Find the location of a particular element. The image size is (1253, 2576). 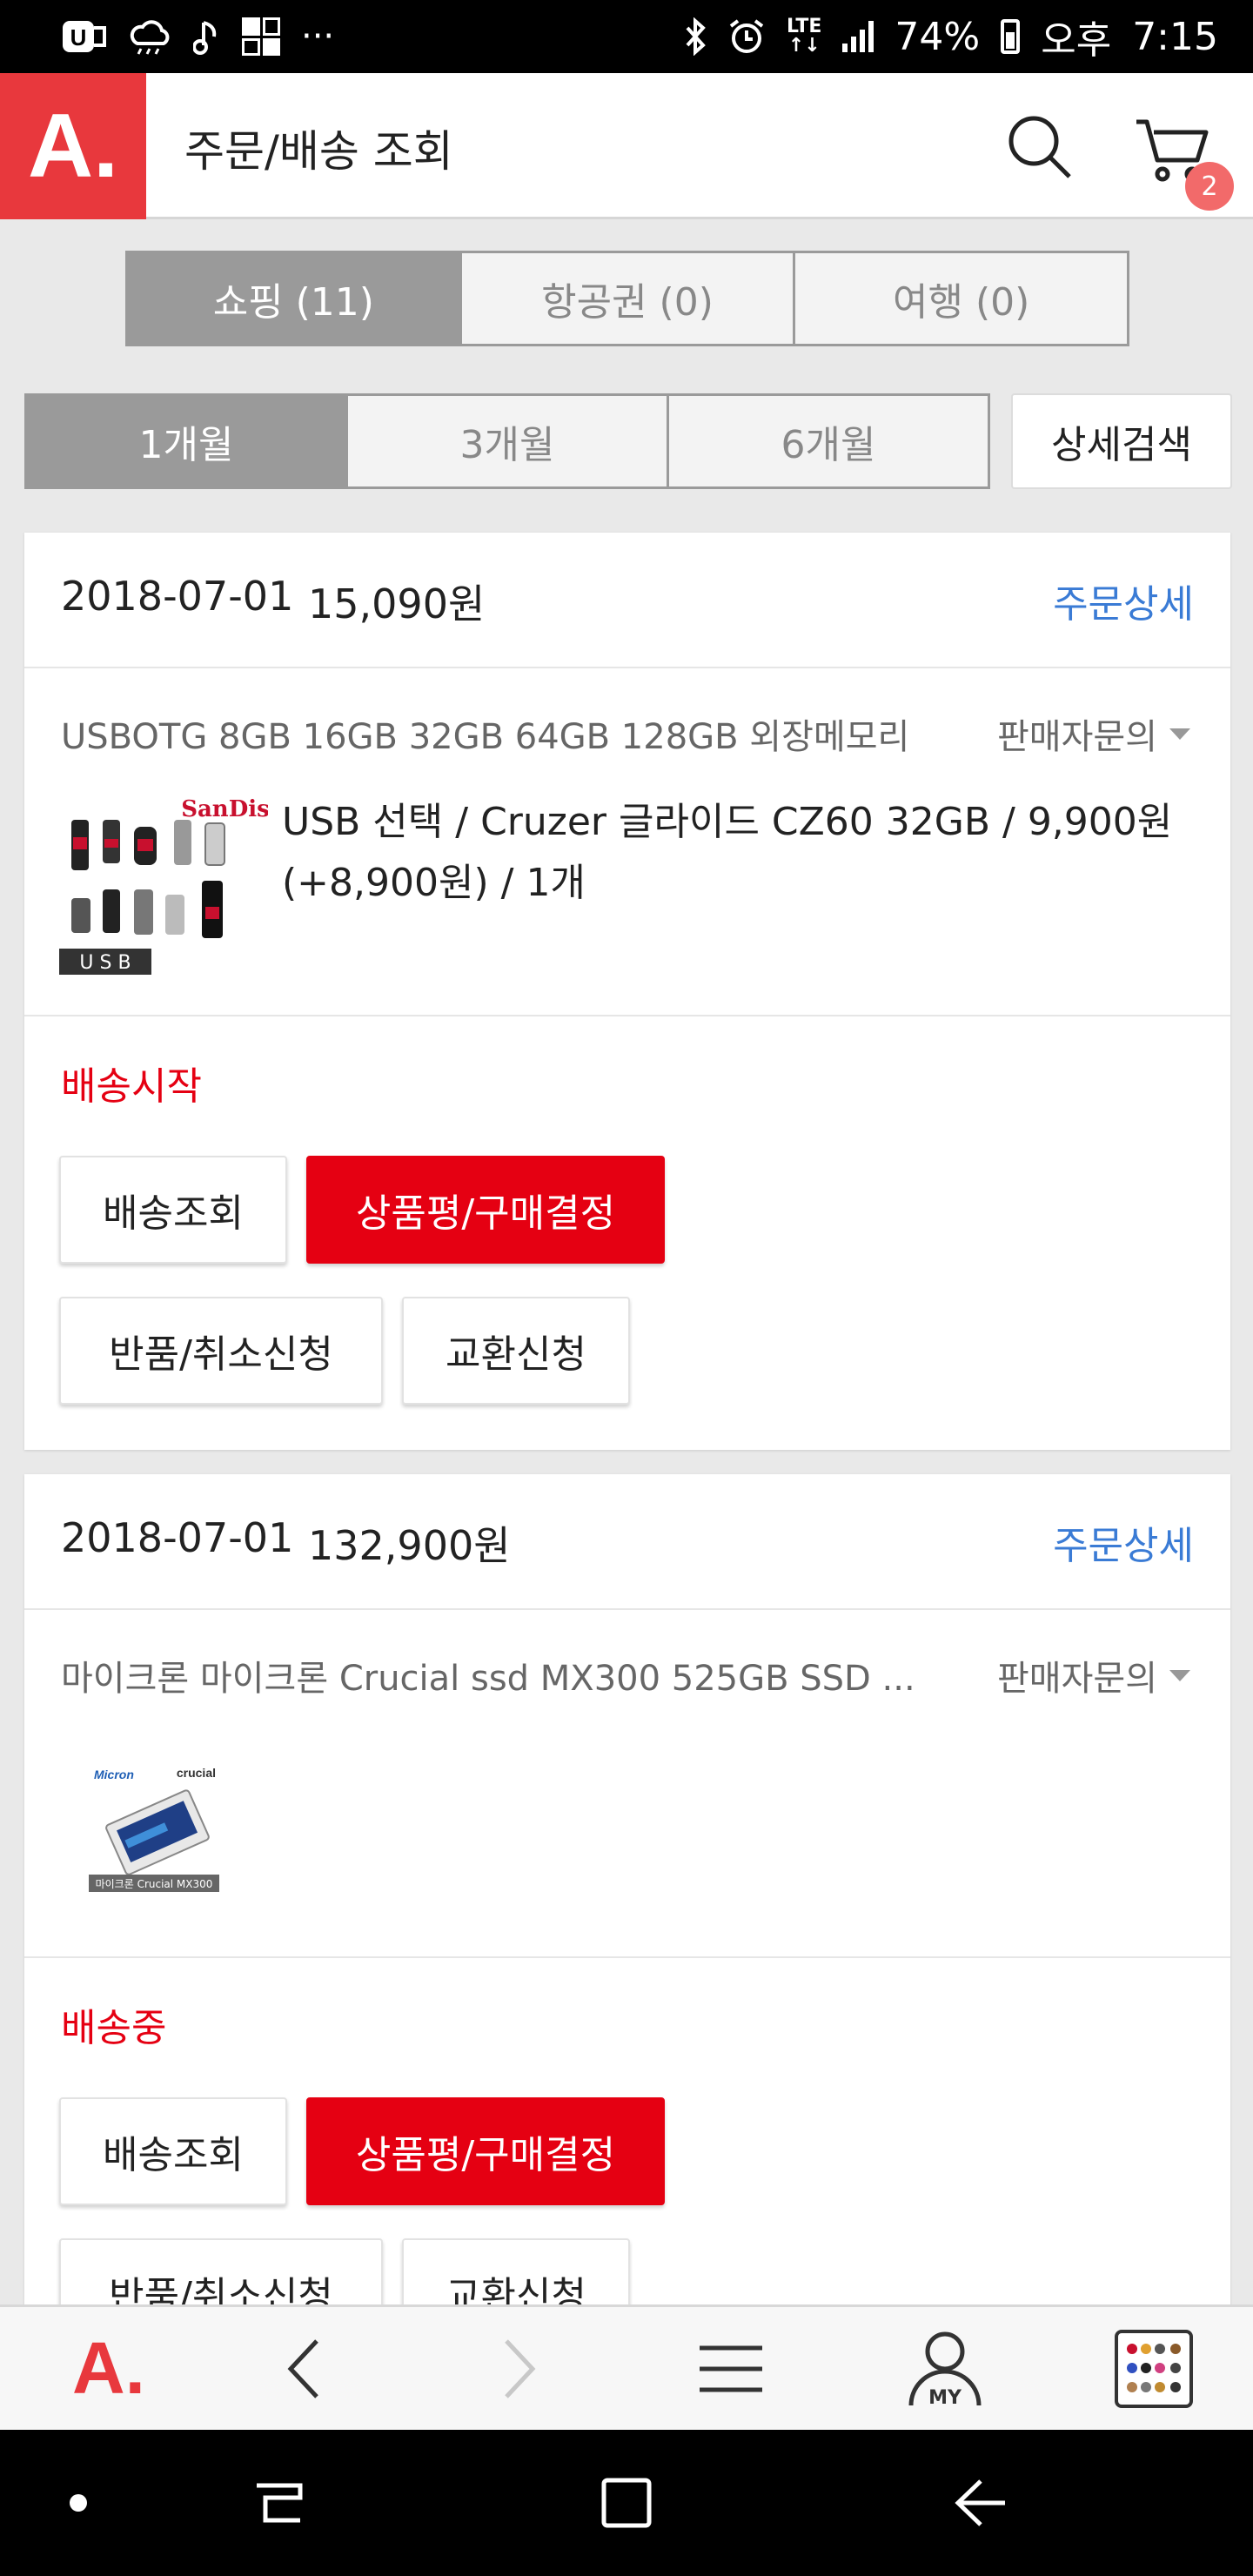

order-total: 15,090원 is located at coordinates (397, 603).